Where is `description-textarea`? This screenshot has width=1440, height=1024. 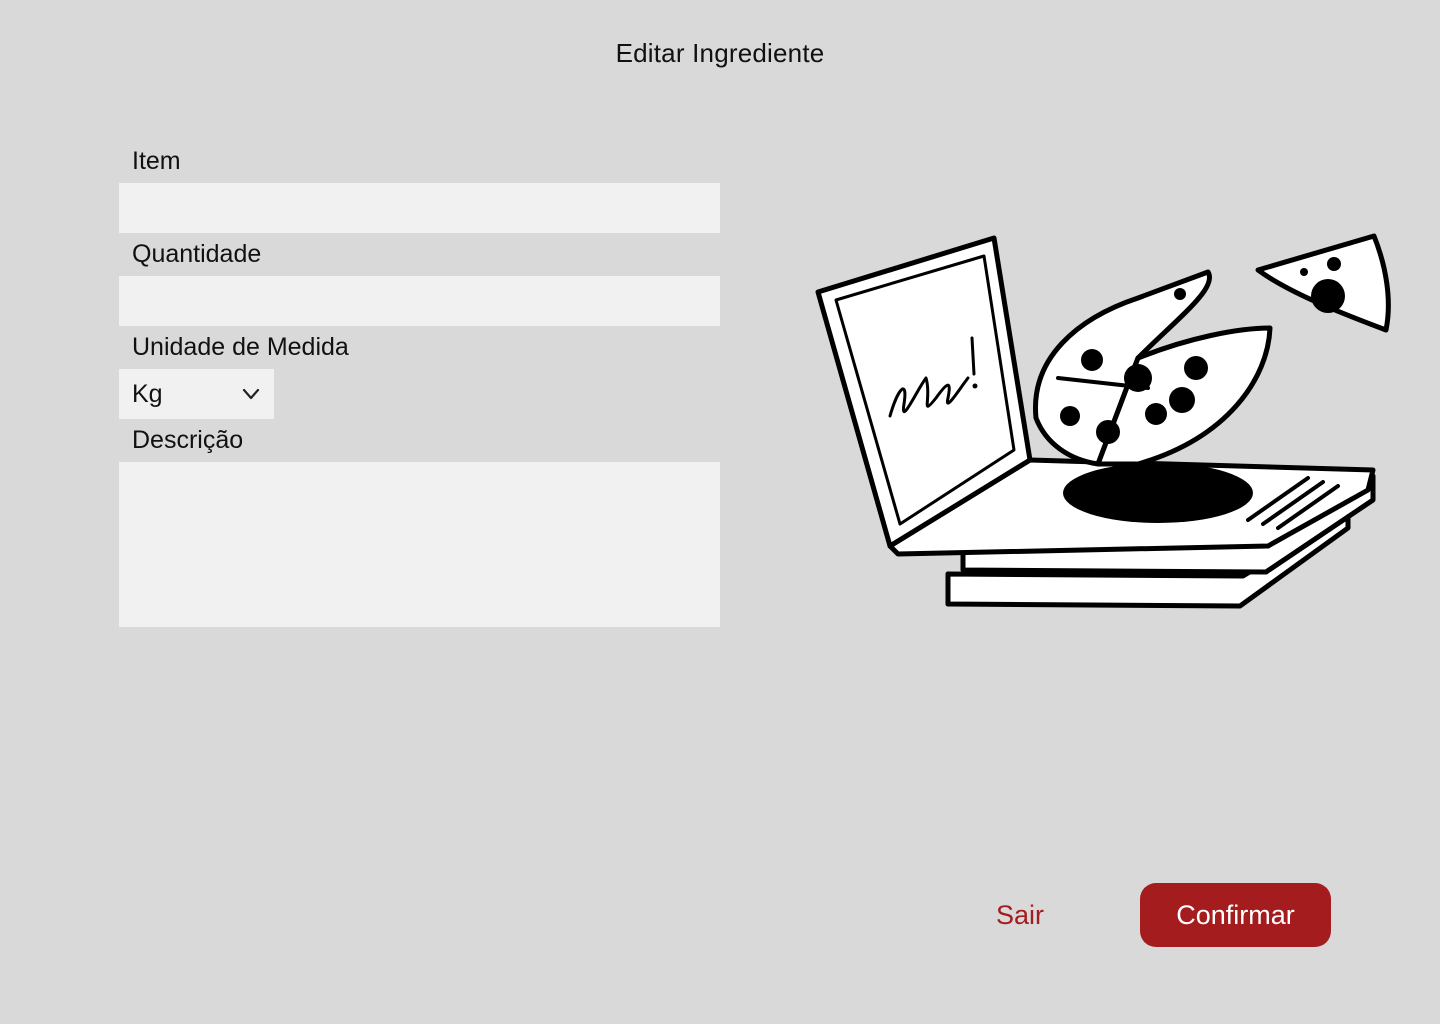 description-textarea is located at coordinates (419, 544).